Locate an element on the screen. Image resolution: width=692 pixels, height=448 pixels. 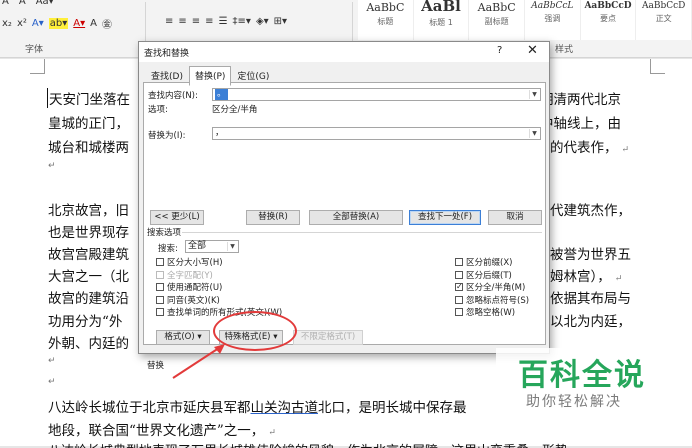
highlight-color-icon: ab▾ is located at coordinates (58, 23).